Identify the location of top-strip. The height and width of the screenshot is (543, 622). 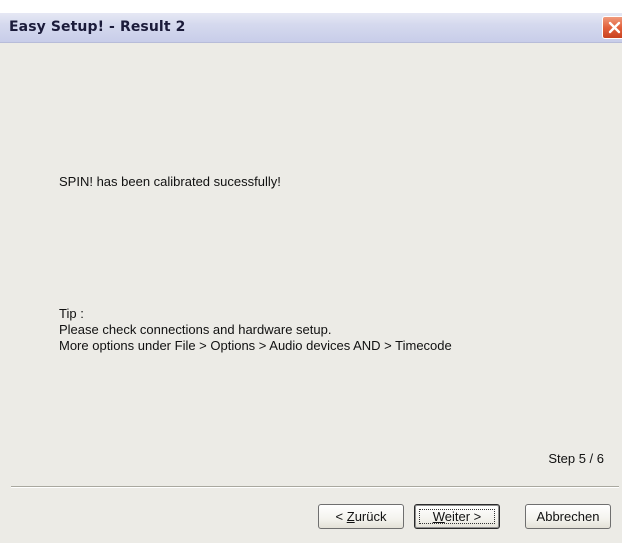
(311, 6).